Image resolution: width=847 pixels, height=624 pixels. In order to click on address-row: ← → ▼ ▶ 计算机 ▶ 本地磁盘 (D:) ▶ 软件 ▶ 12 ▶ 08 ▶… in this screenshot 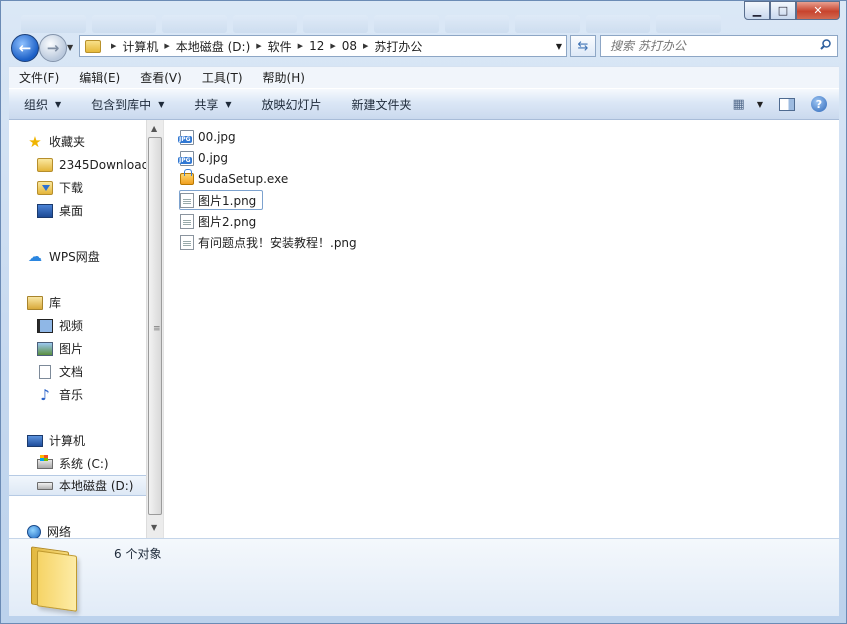, I will do `click(424, 46)`.